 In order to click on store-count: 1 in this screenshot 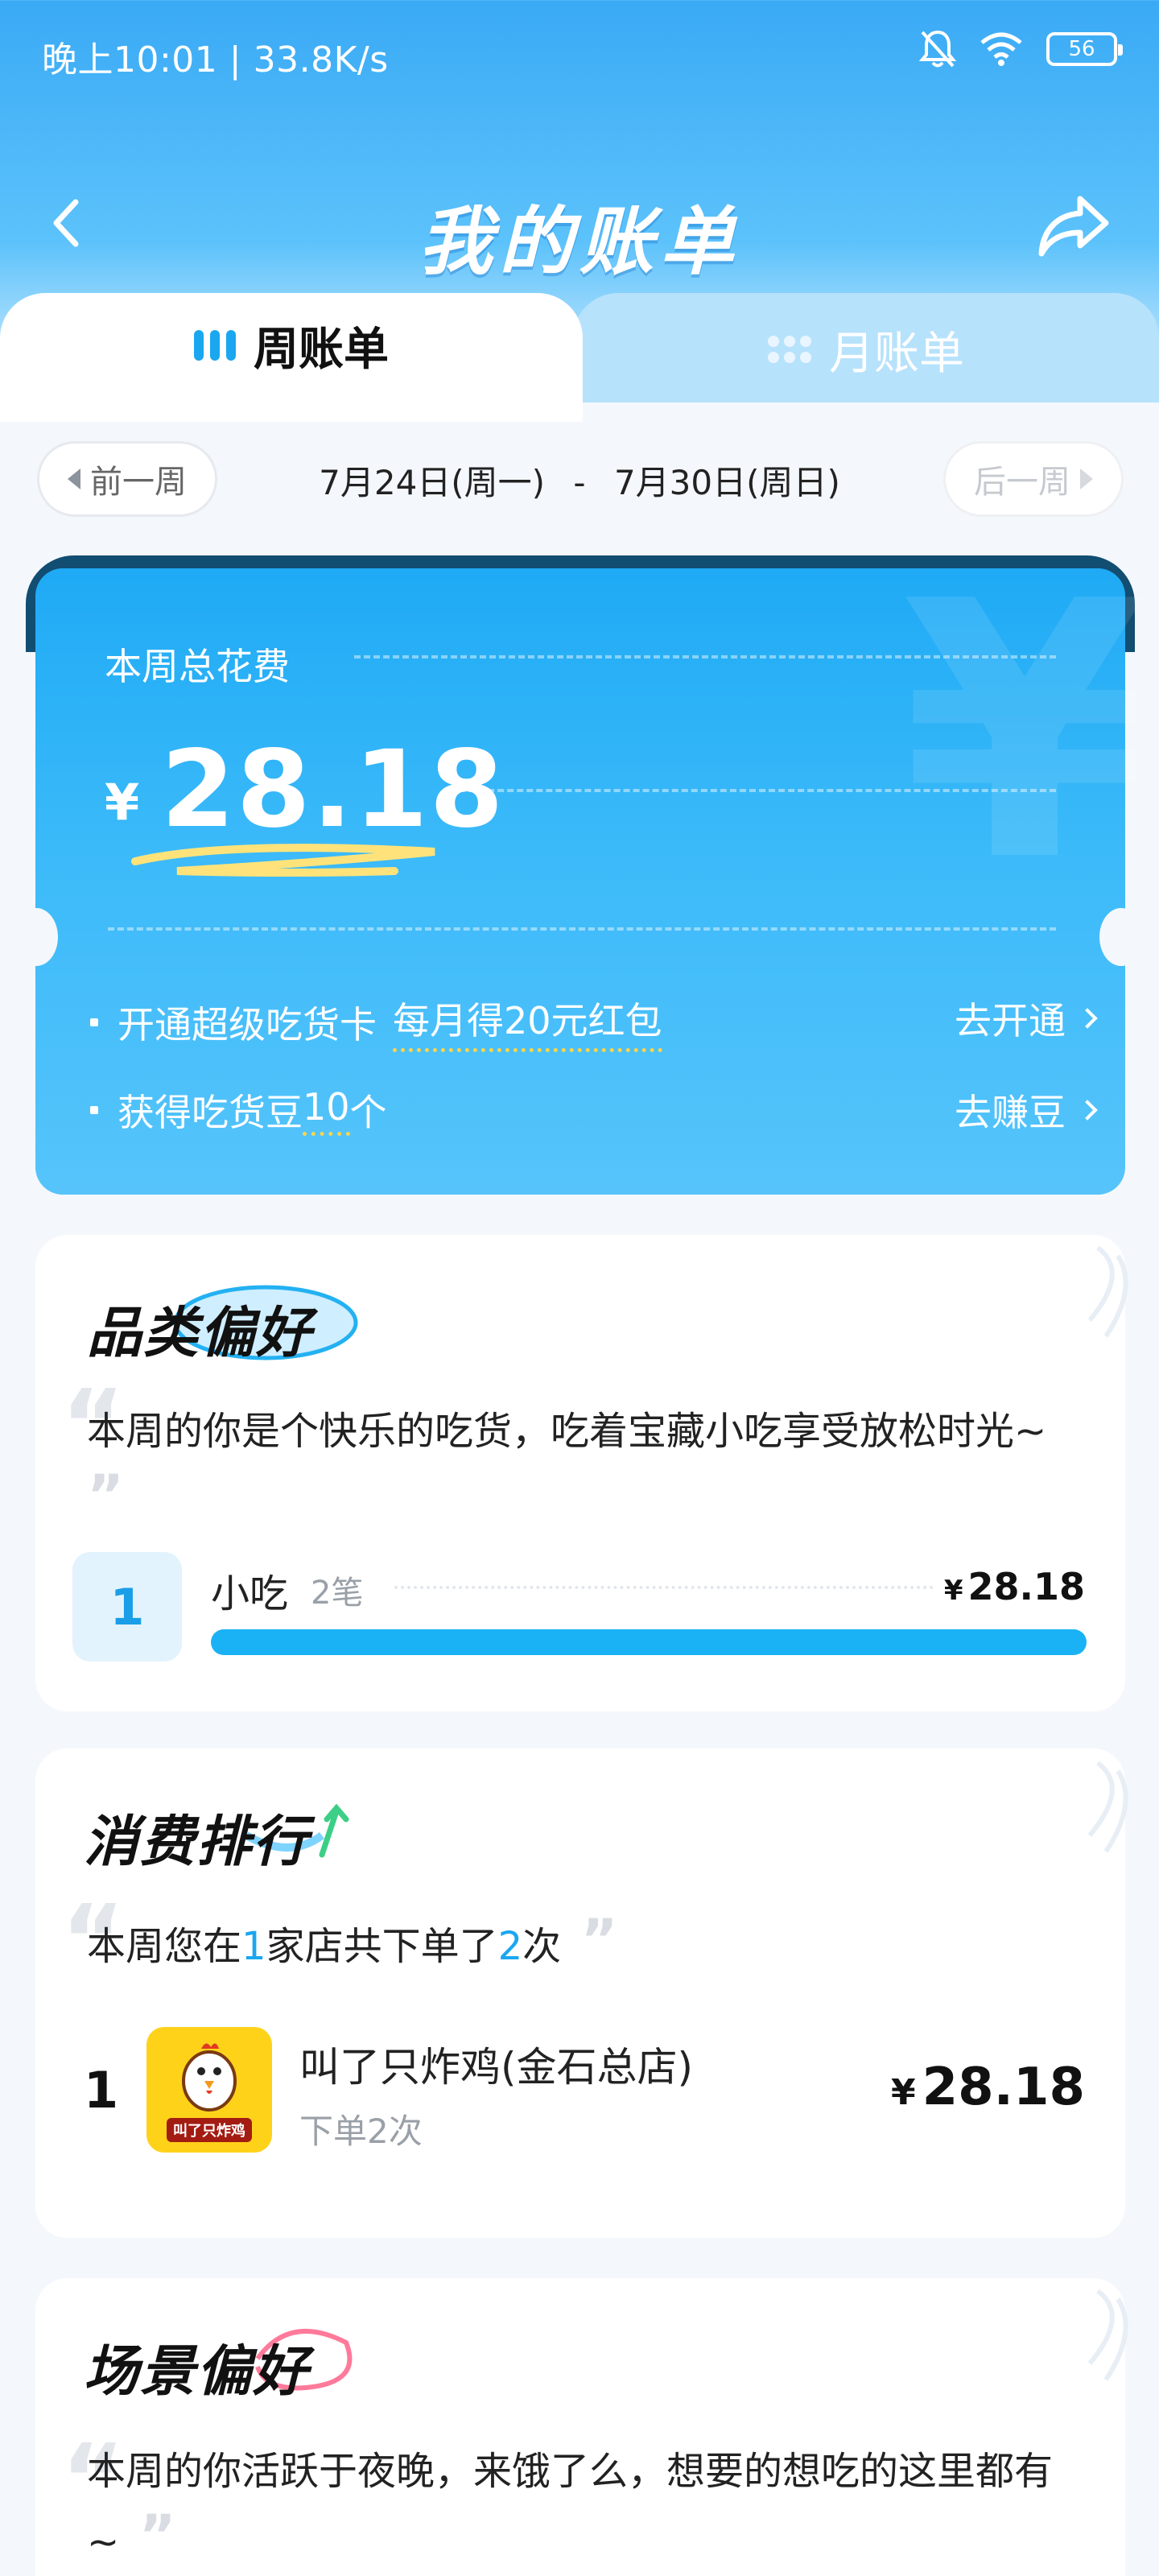, I will do `click(253, 1946)`.